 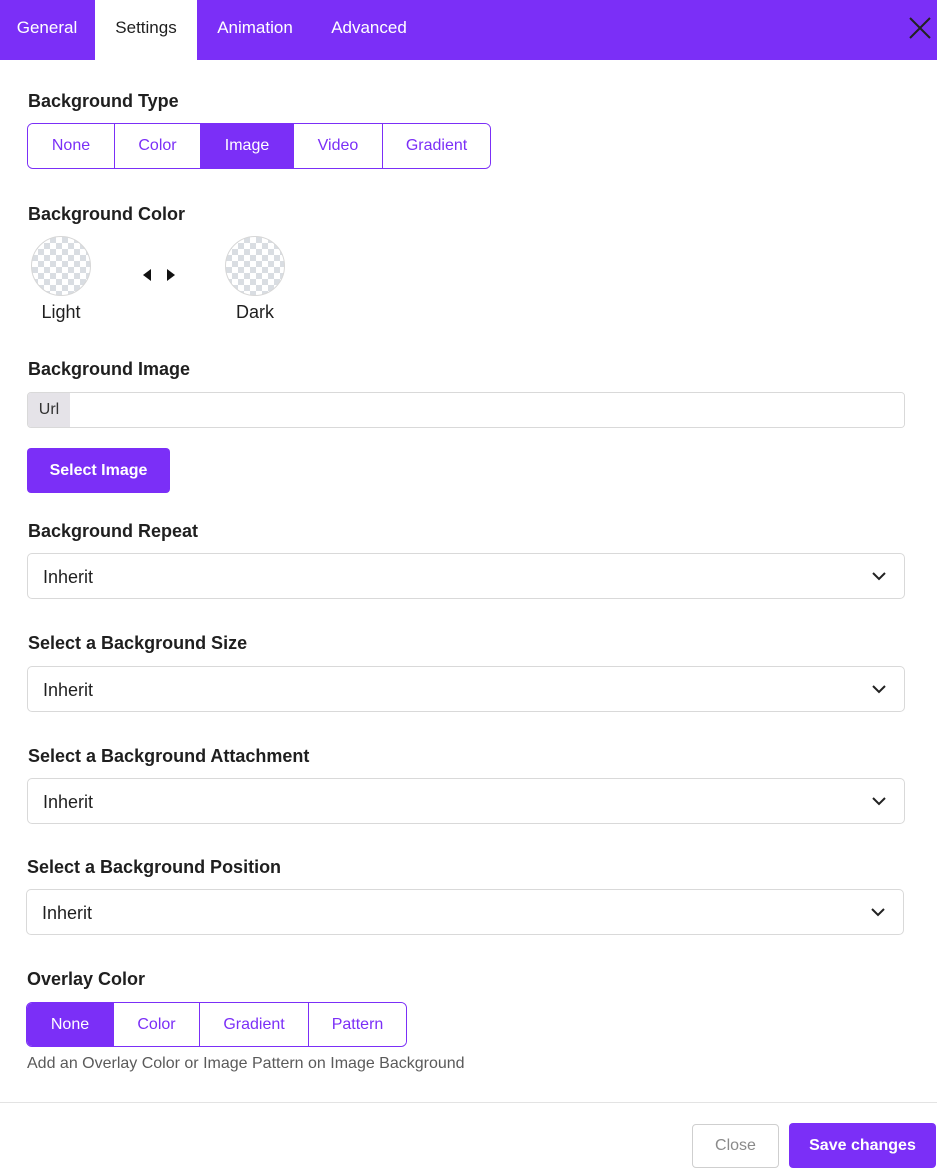 What do you see at coordinates (68, 802) in the screenshot?
I see `background-attachment-value: Inherit` at bounding box center [68, 802].